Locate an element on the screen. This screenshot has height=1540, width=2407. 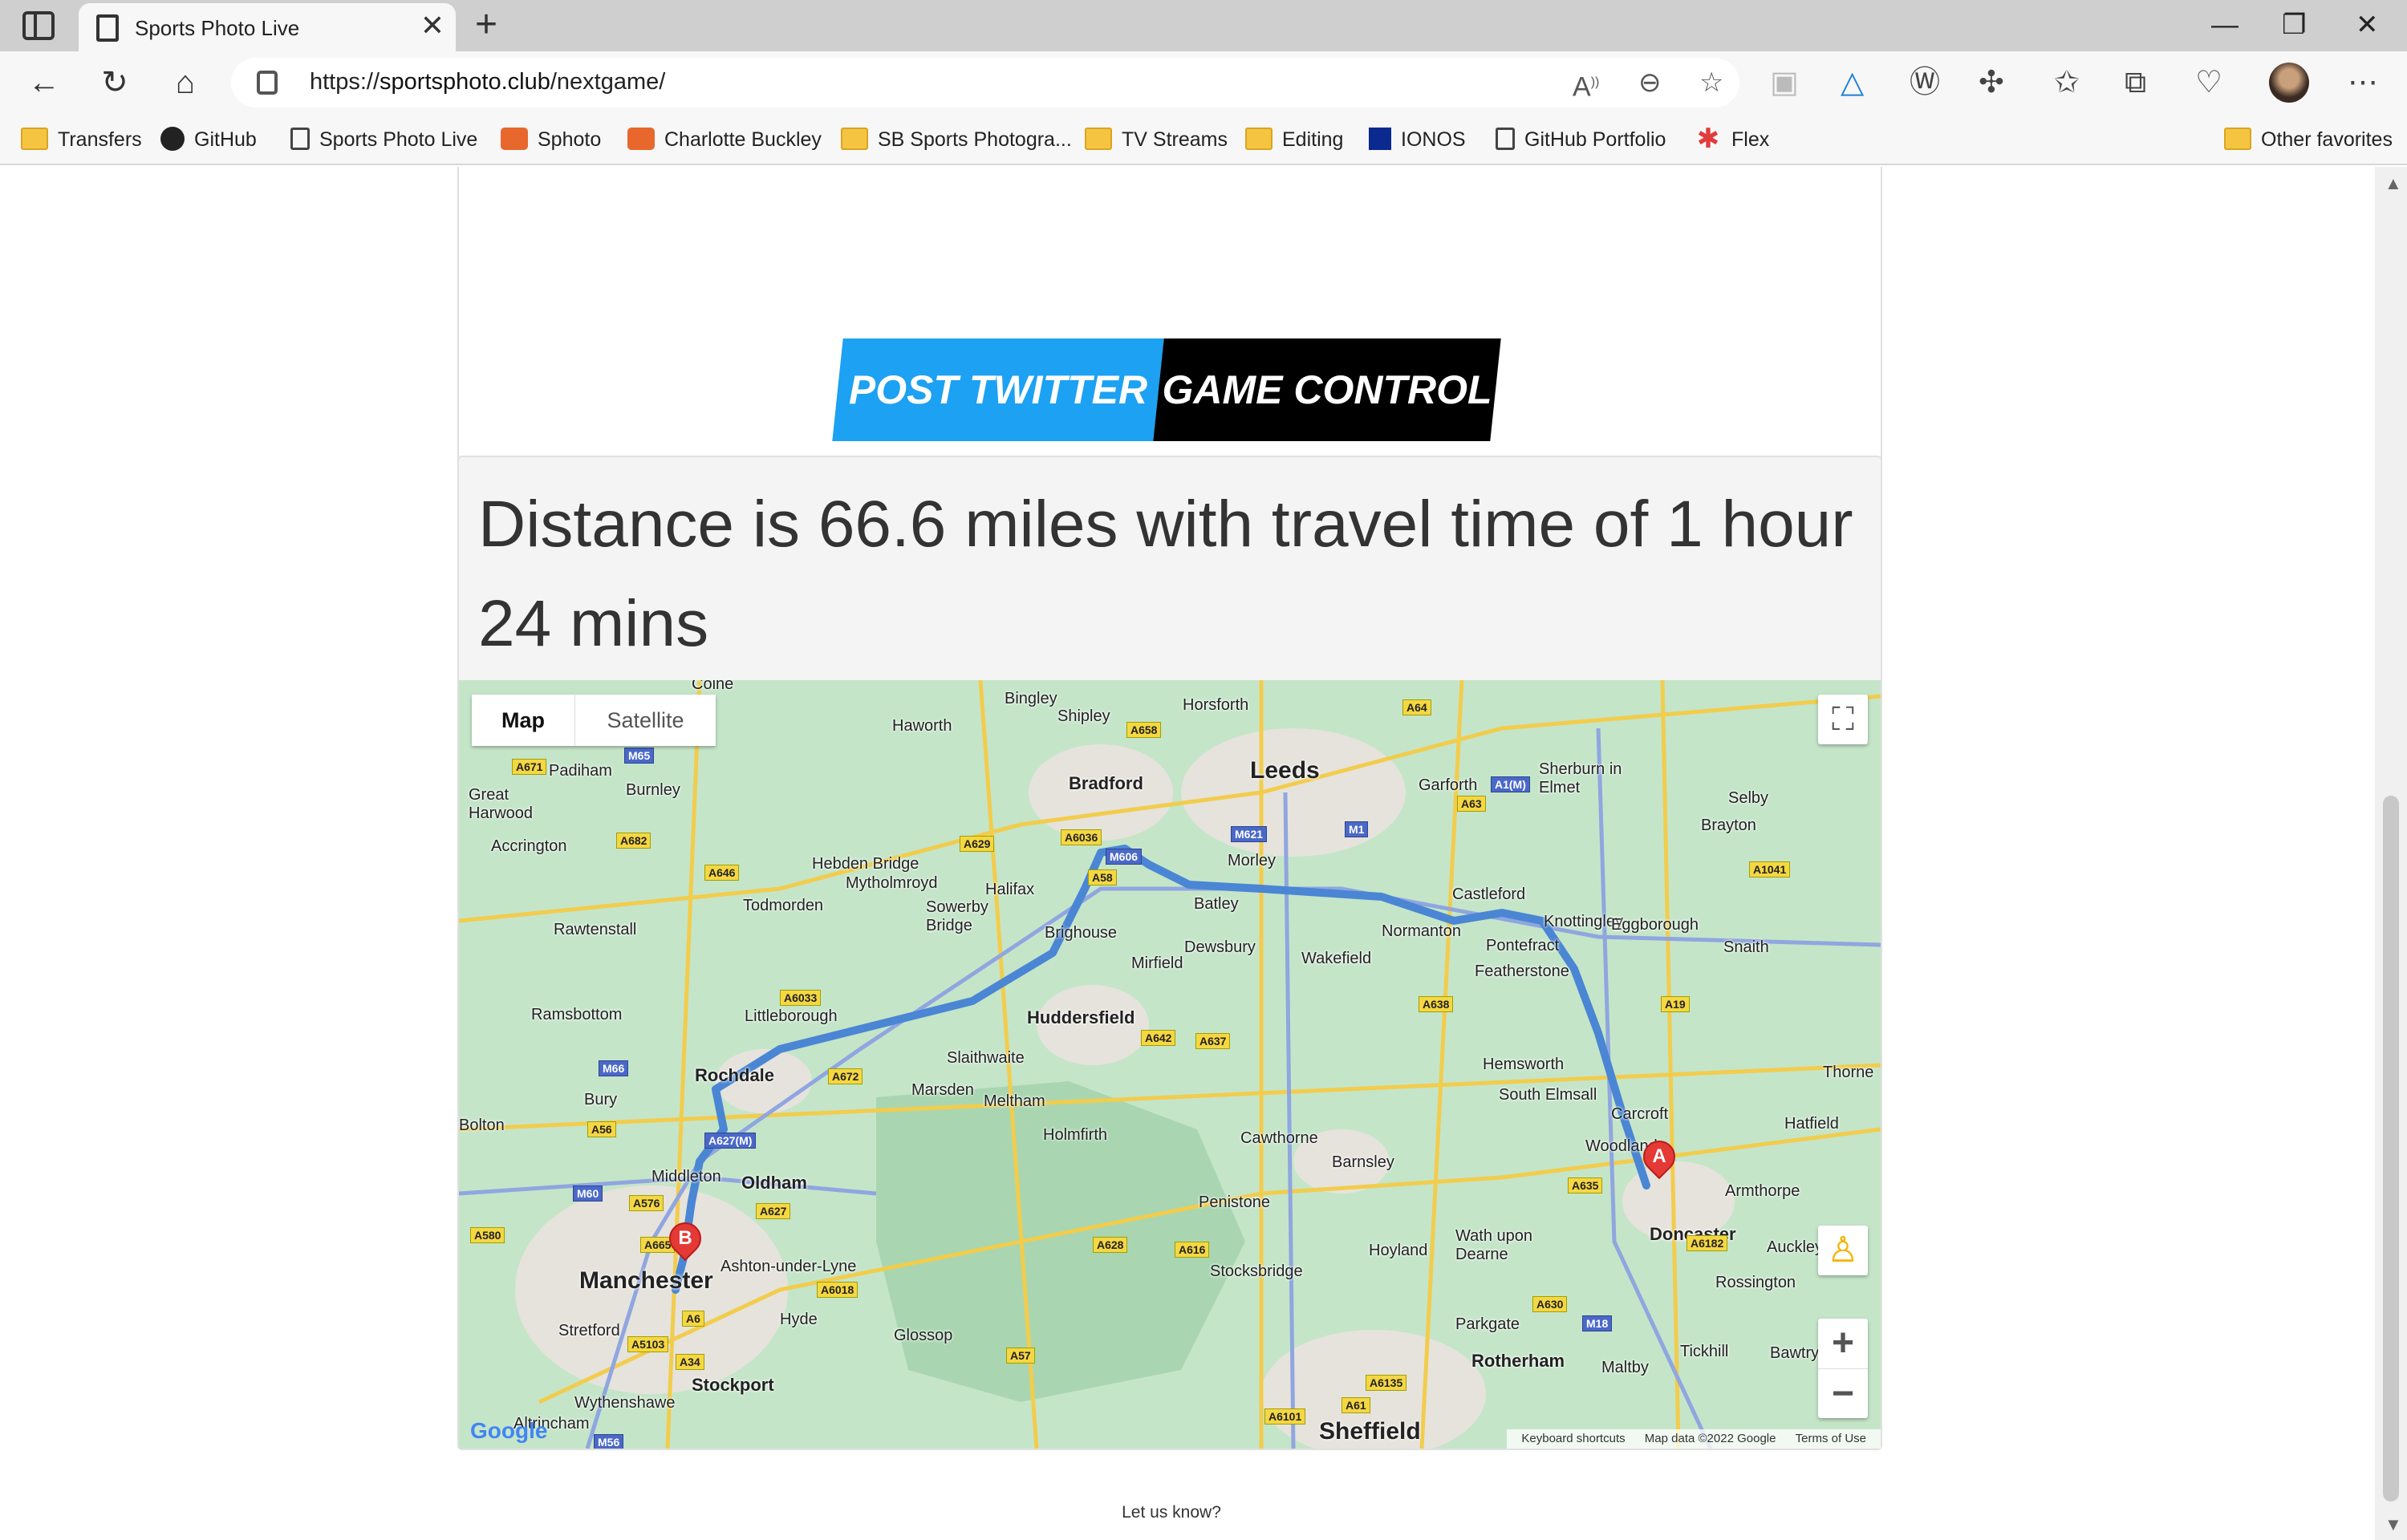
favorite-editing: Editing is located at coordinates (1294, 140).